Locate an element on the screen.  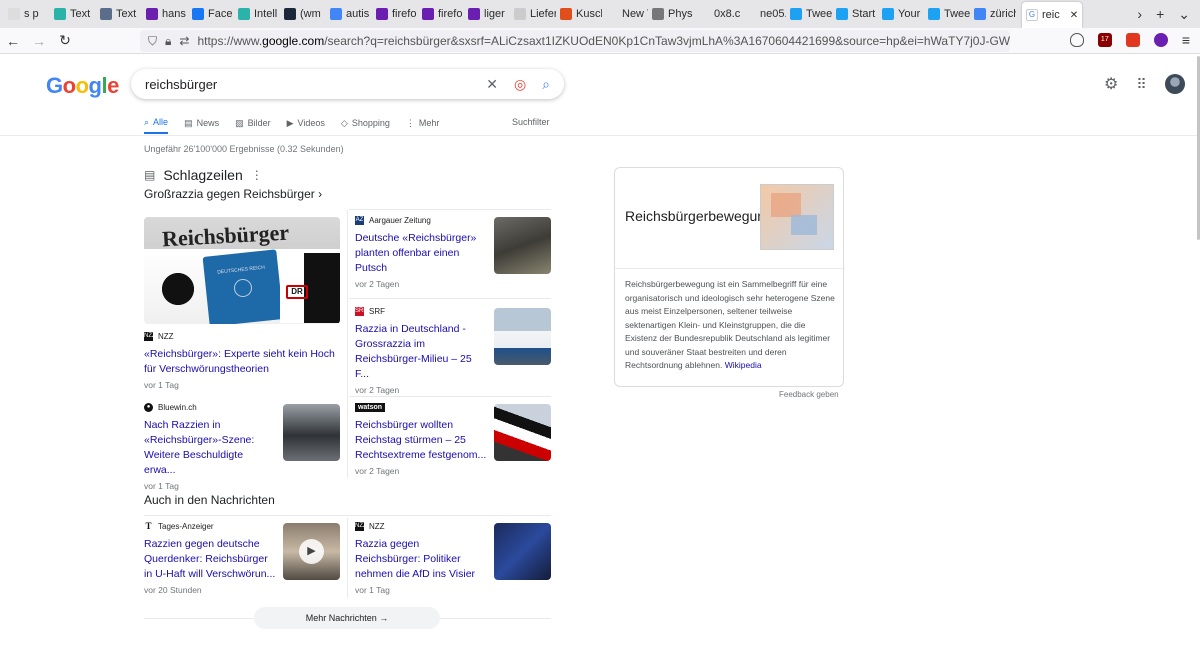
browser-tab: Kuscl is located at coordinates (579, 14).